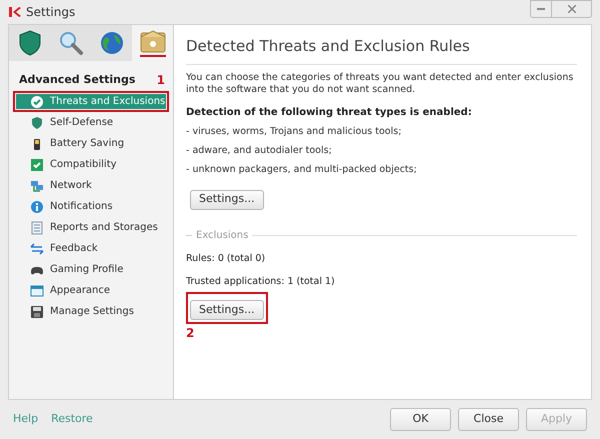 The width and height of the screenshot is (600, 439). What do you see at coordinates (222, 235) in the screenshot?
I see `exclusions-legend: Exclusions` at bounding box center [222, 235].